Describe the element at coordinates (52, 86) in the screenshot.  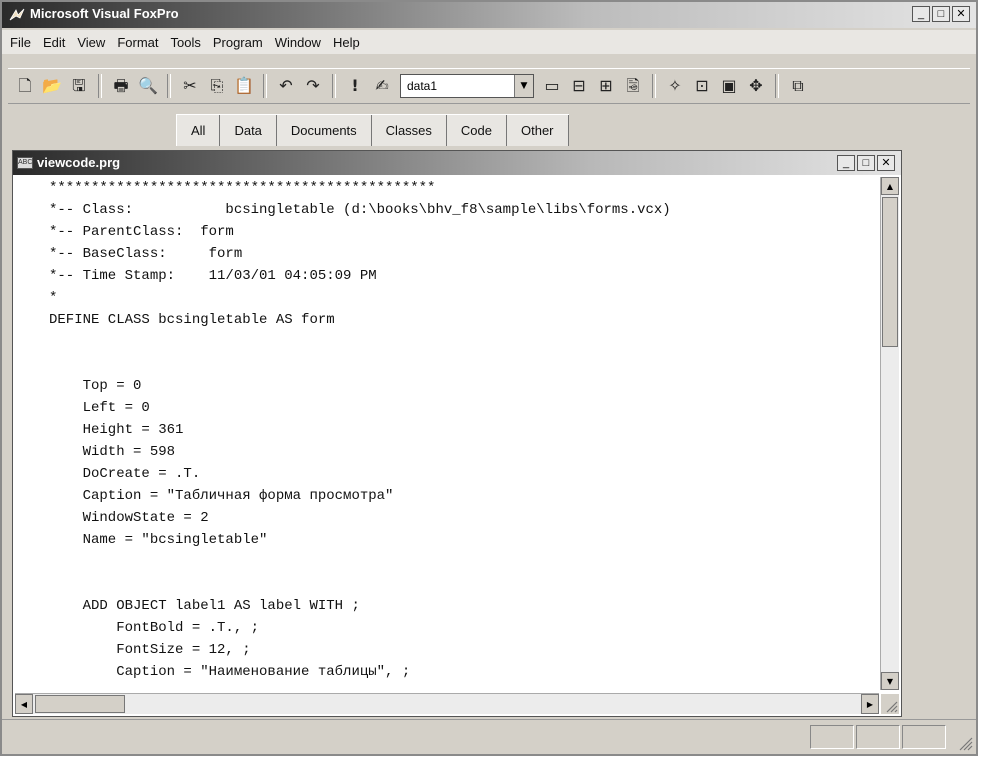
I see `open-folder-icon: 📂` at that location.